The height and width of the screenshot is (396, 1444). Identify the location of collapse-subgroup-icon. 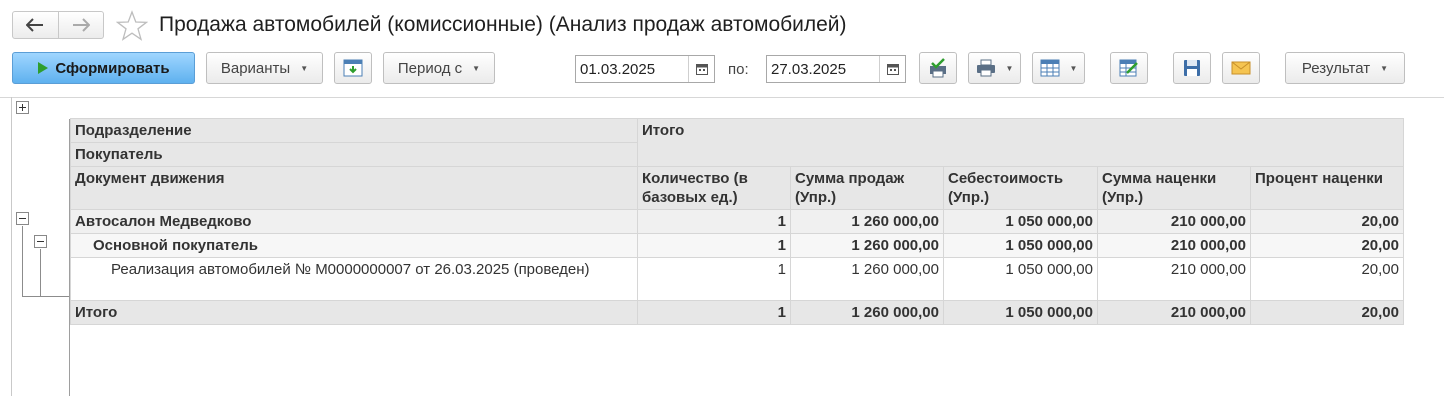
(40, 241).